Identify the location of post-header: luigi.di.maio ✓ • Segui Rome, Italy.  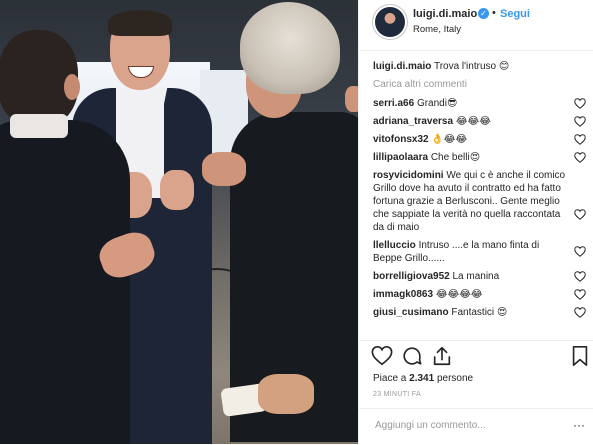
(476, 25).